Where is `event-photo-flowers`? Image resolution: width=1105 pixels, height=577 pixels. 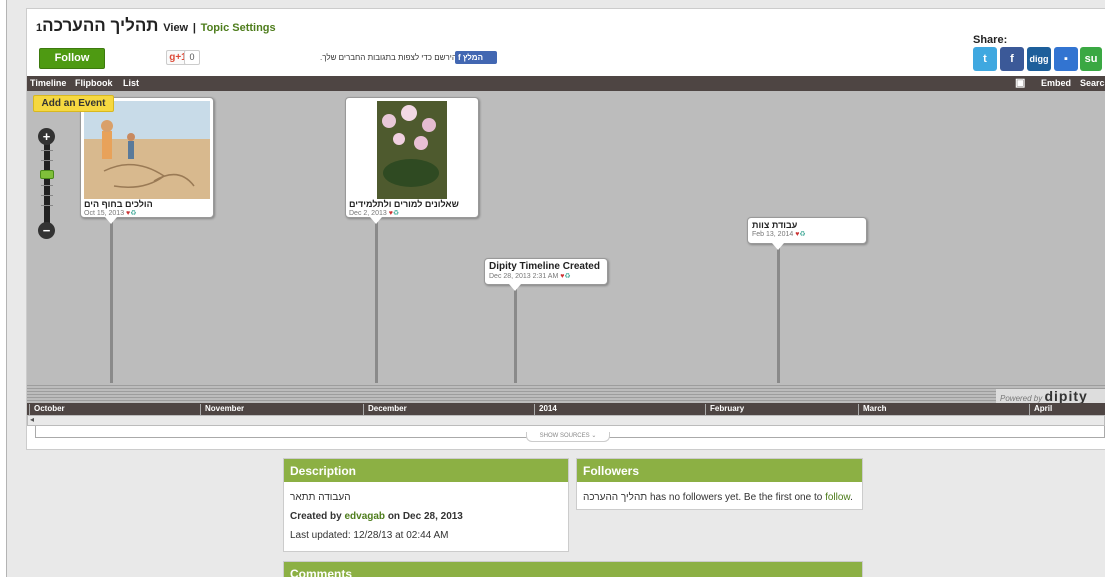 event-photo-flowers is located at coordinates (412, 150).